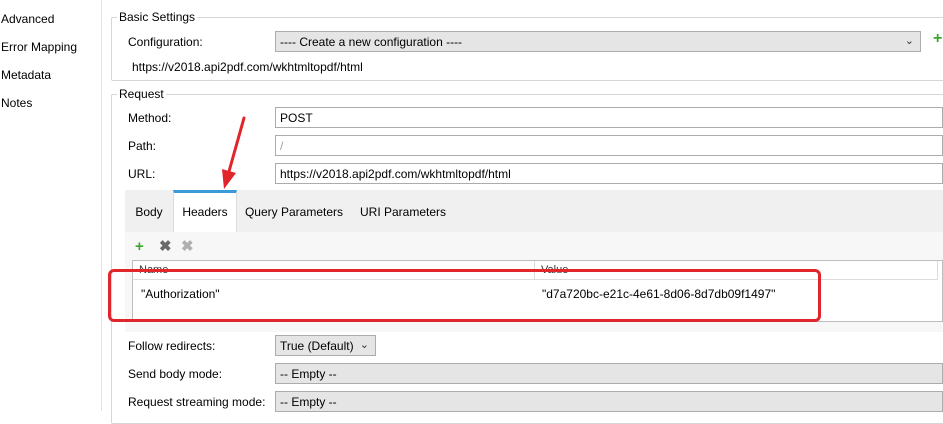 The image size is (943, 424). Describe the element at coordinates (149, 211) in the screenshot. I see `tab-body: Body` at that location.